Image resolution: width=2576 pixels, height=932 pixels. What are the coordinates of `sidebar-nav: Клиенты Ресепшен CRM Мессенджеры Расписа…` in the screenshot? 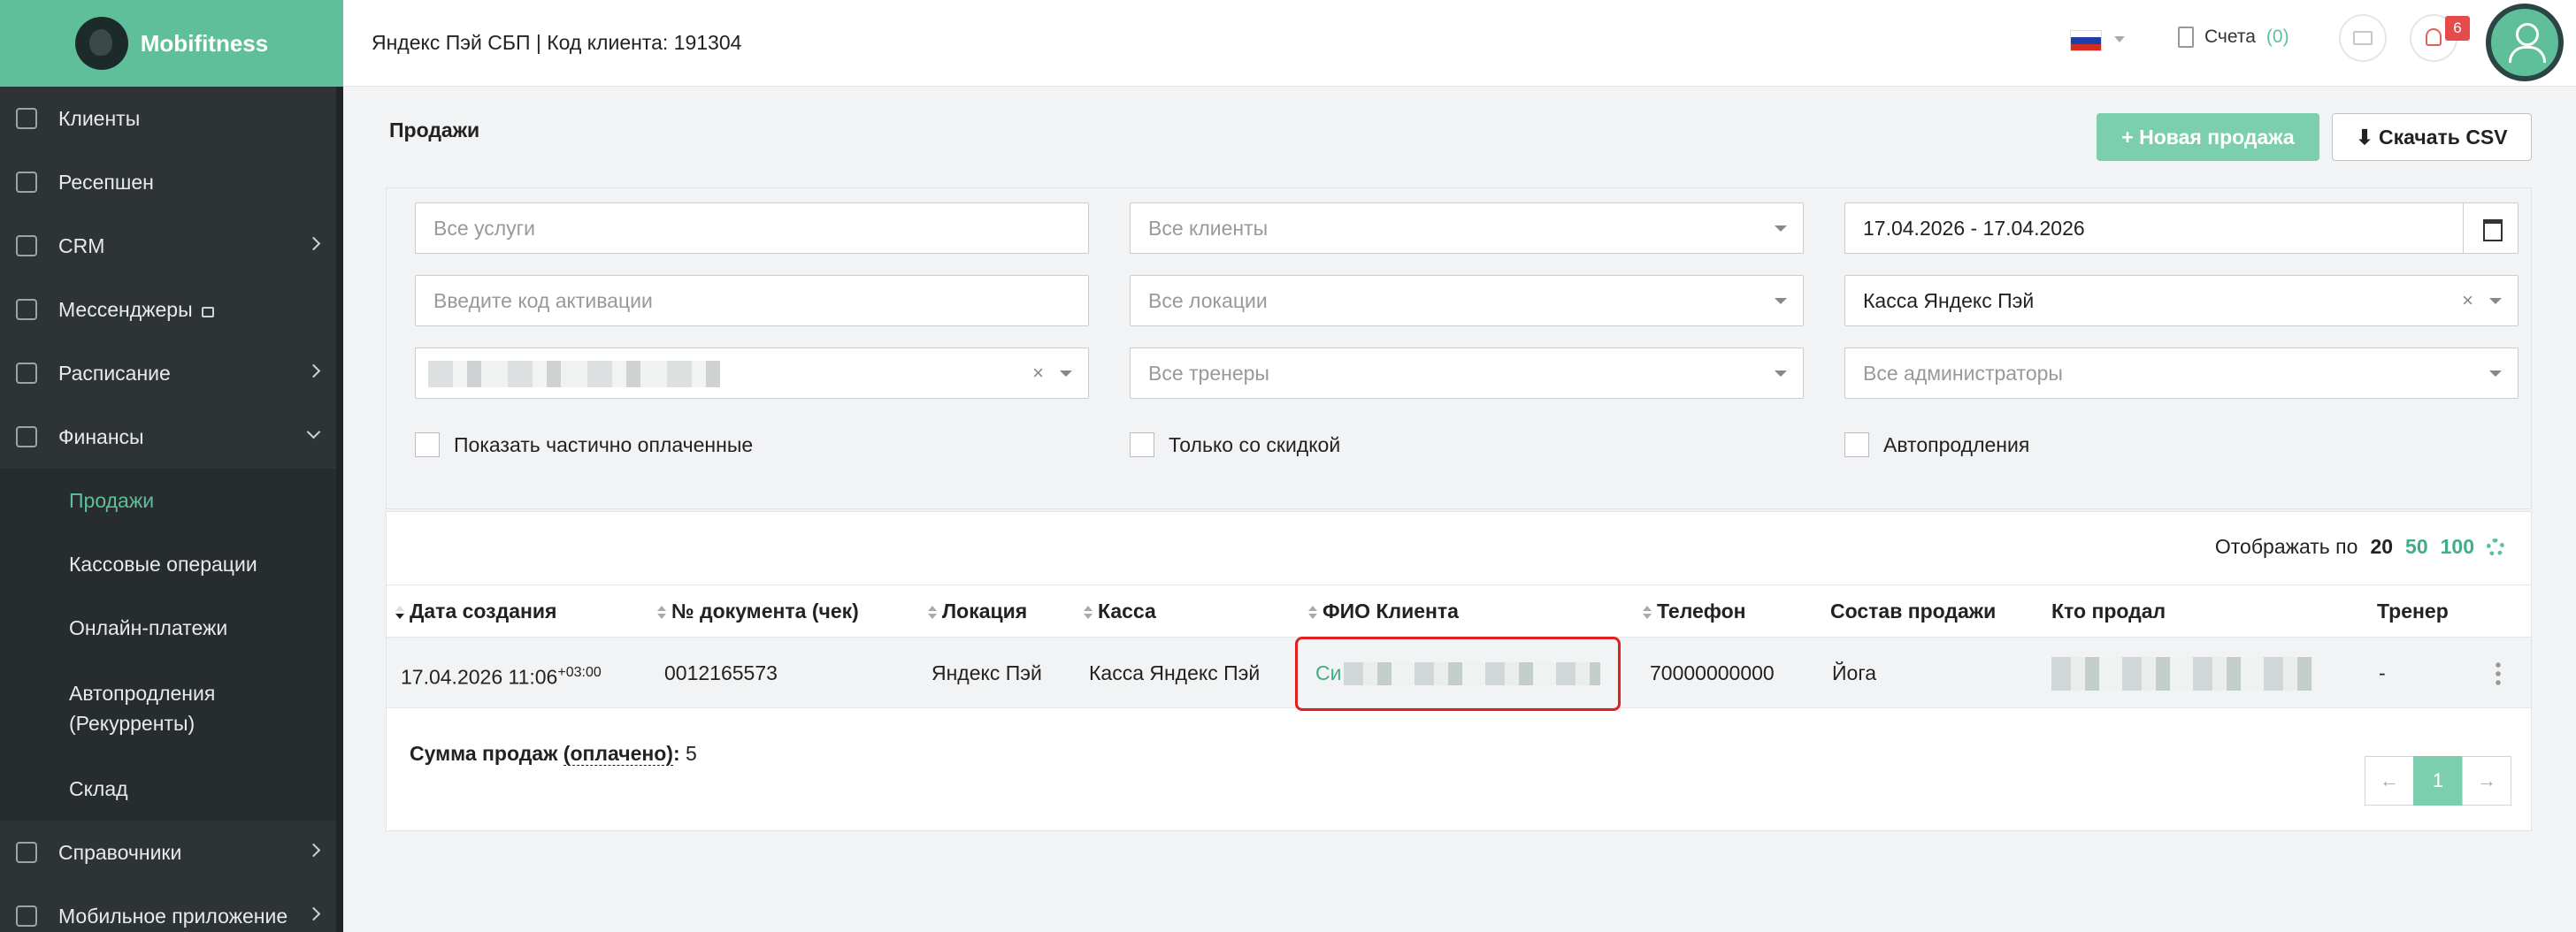 It's located at (171, 509).